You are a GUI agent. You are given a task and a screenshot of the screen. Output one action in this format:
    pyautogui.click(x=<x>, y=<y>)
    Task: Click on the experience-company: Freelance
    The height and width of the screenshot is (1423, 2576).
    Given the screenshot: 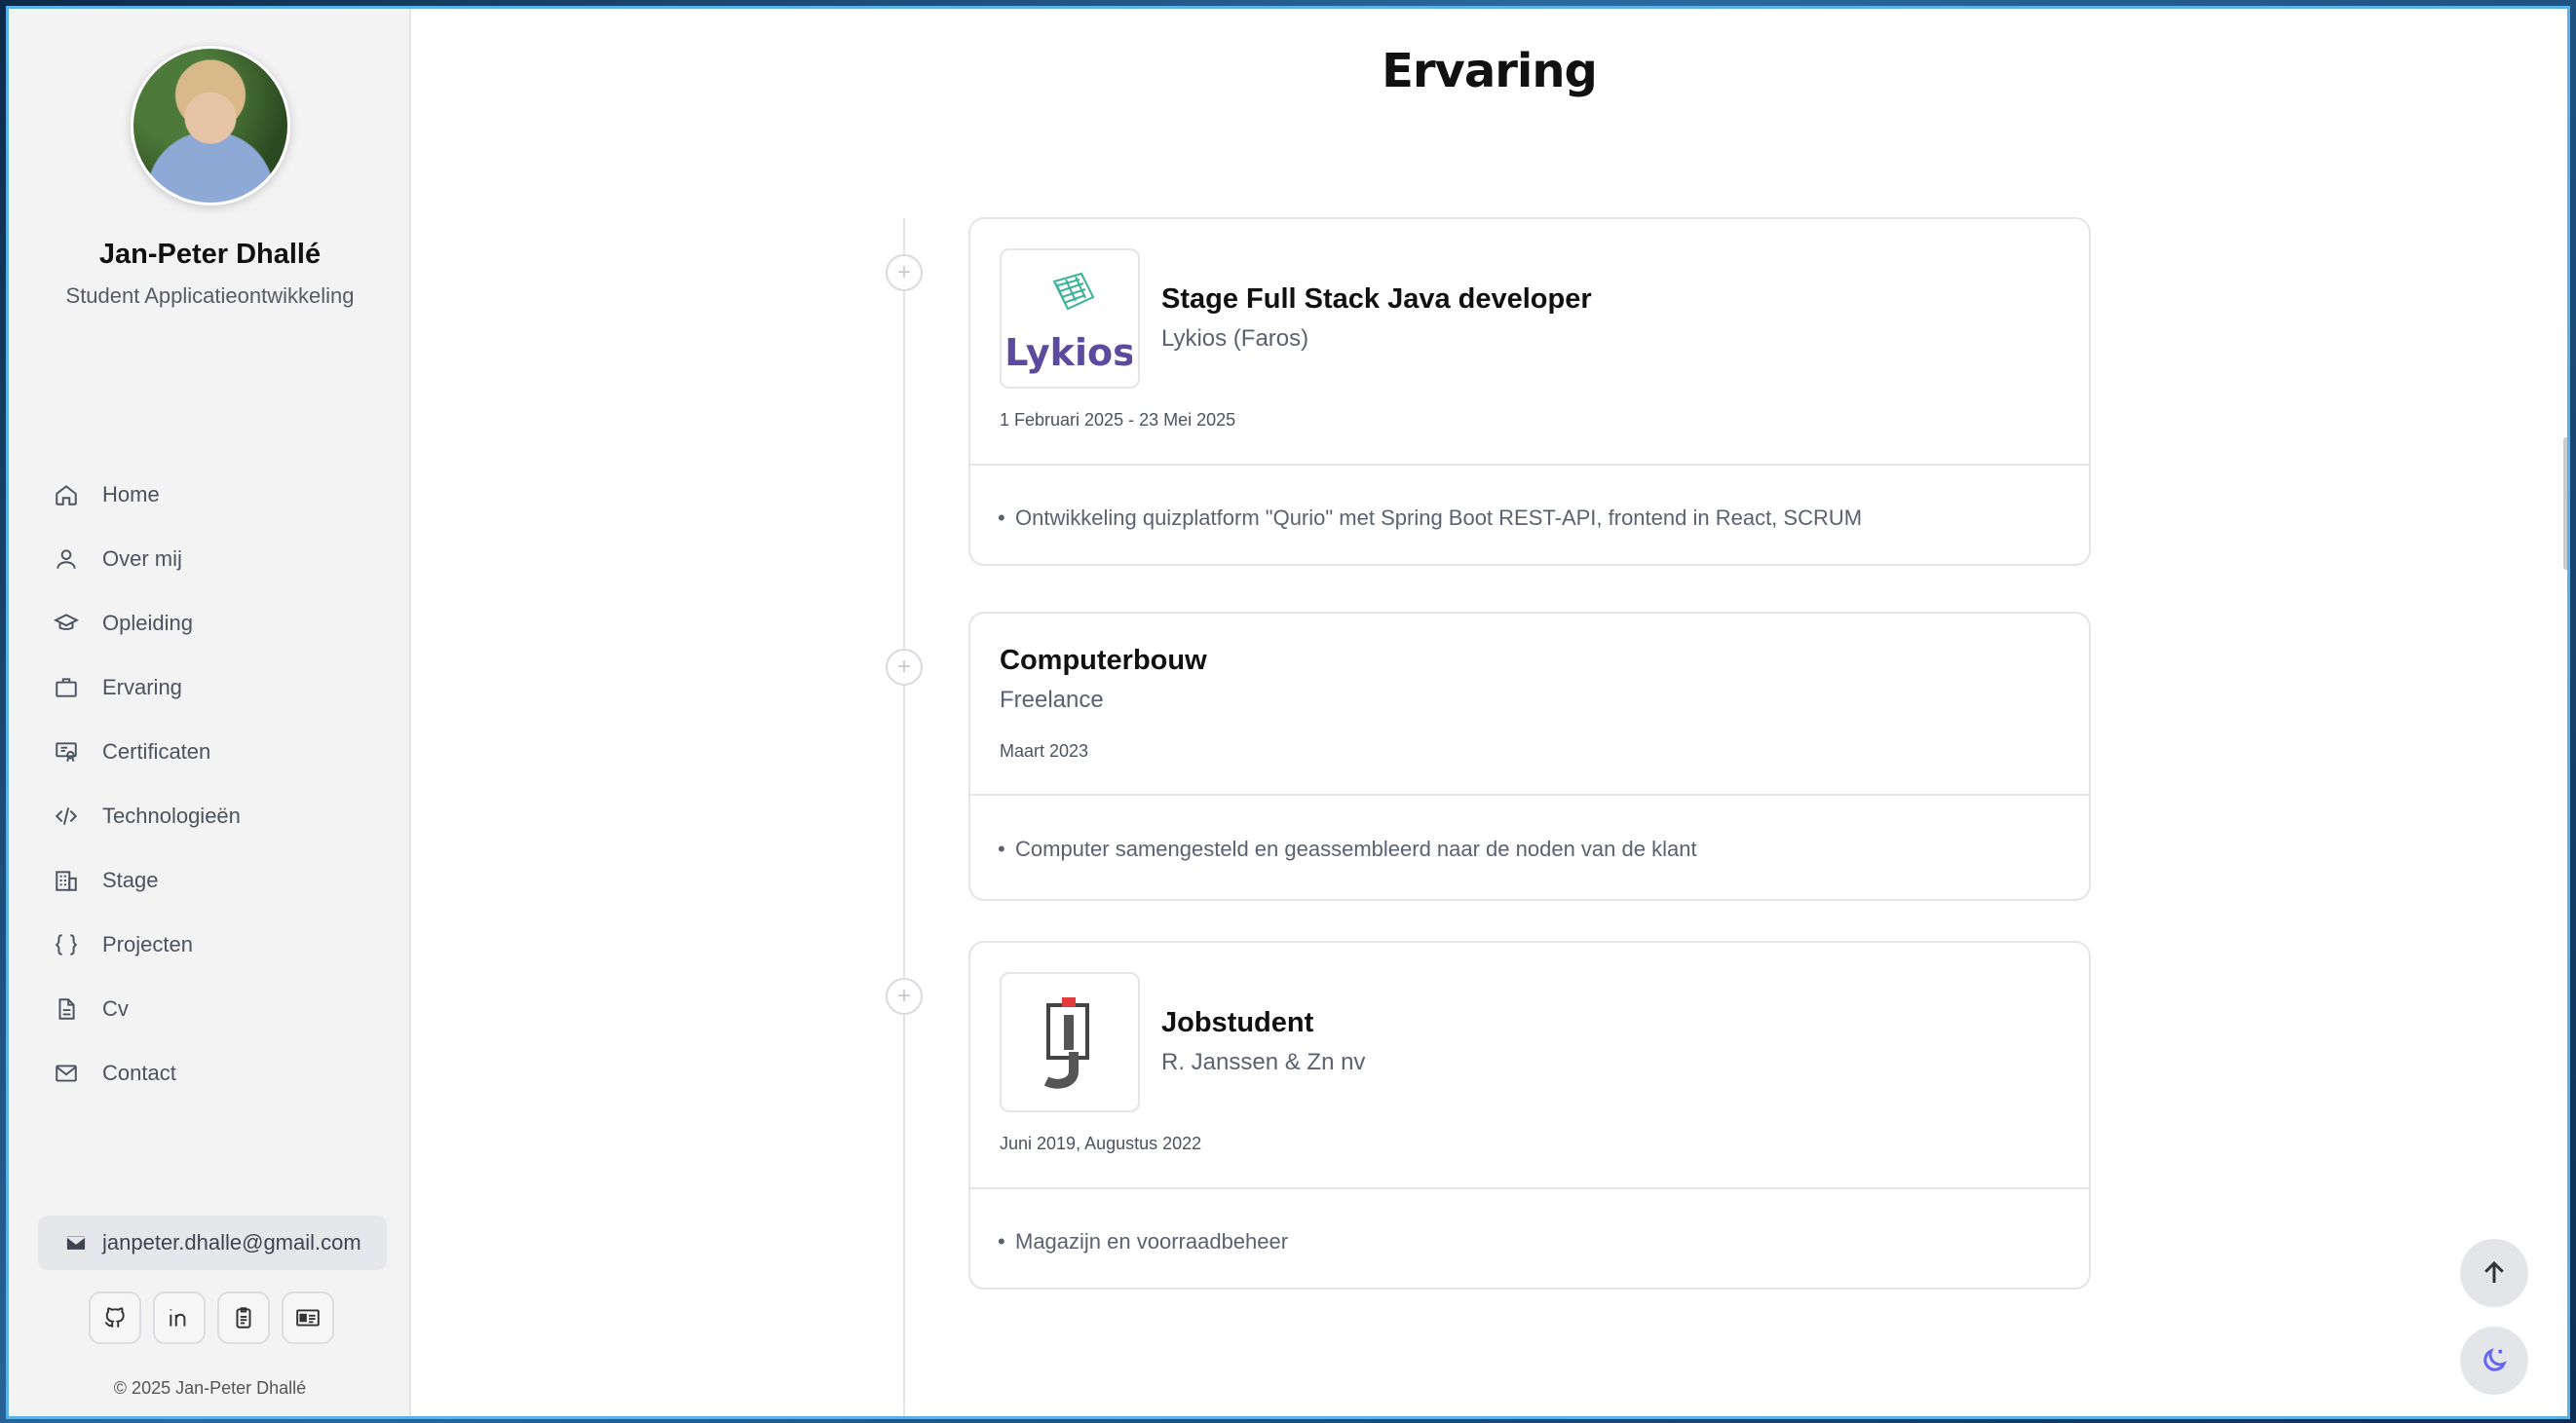 What is the action you would take?
    pyautogui.click(x=1052, y=700)
    